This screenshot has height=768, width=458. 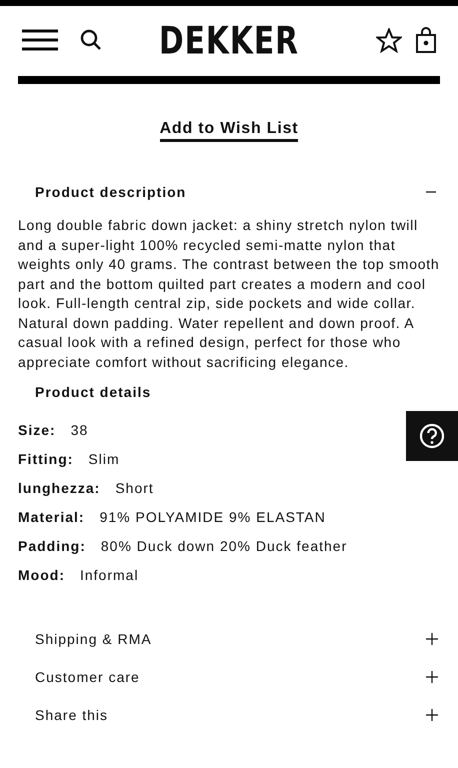 I want to click on detail-value: 80% Duck down 20% Duck feather, so click(x=224, y=546).